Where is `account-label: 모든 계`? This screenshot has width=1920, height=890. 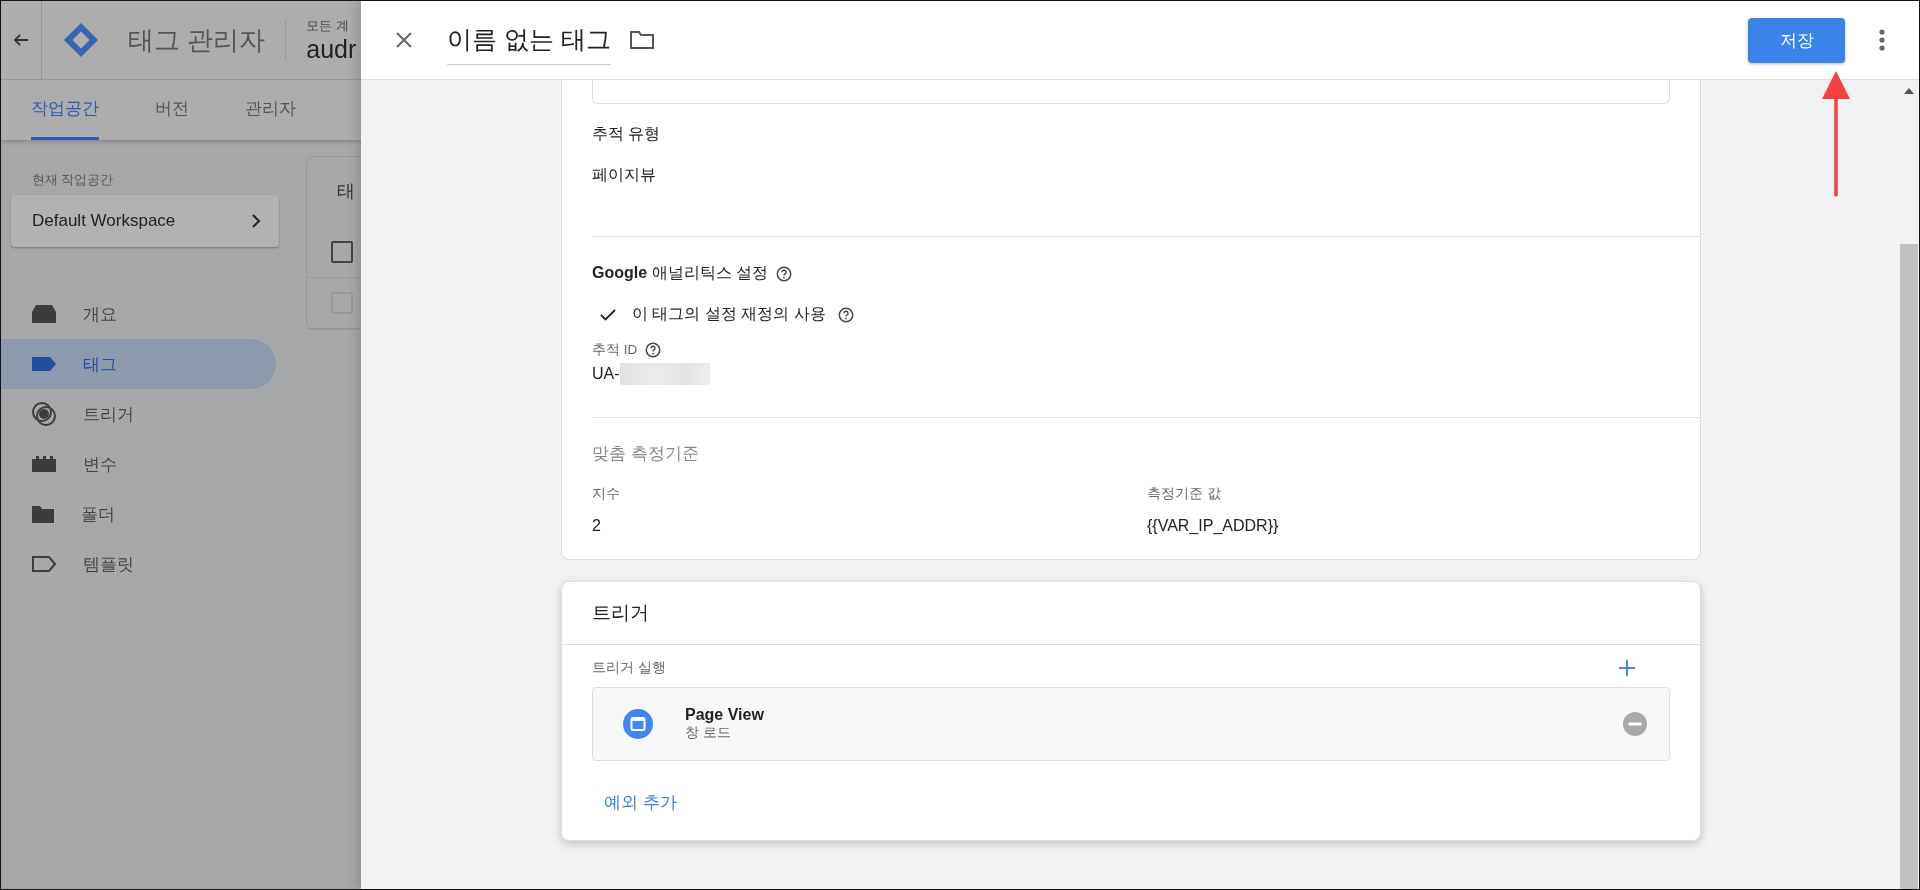 account-label: 모든 계 is located at coordinates (328, 25).